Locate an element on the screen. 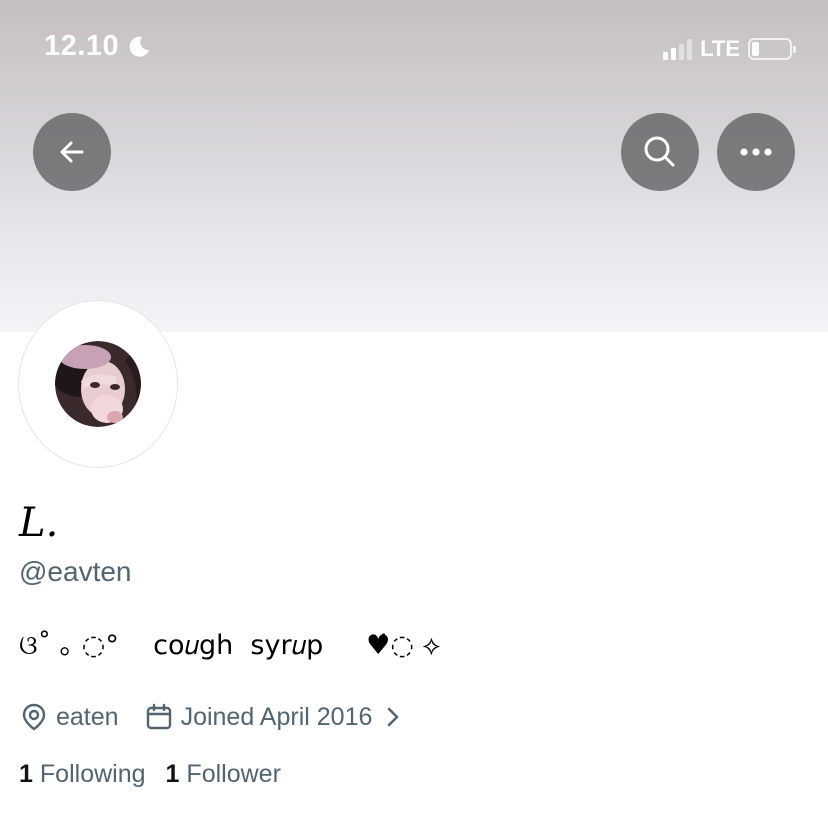 The image size is (828, 817). chevron-right-icon is located at coordinates (393, 717).